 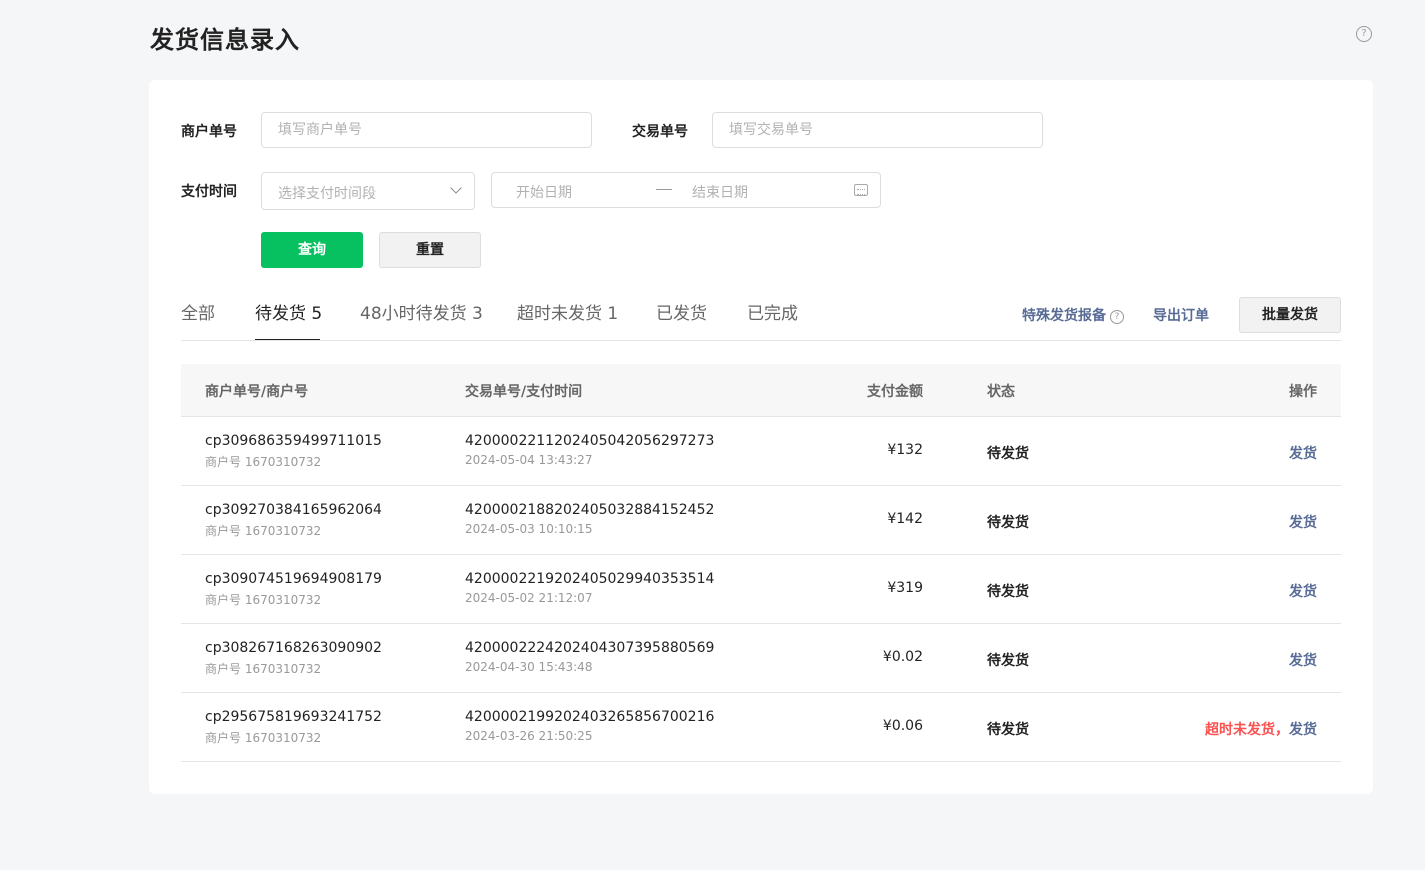 What do you see at coordinates (902, 726) in the screenshot?
I see `amount: ¥0.06` at bounding box center [902, 726].